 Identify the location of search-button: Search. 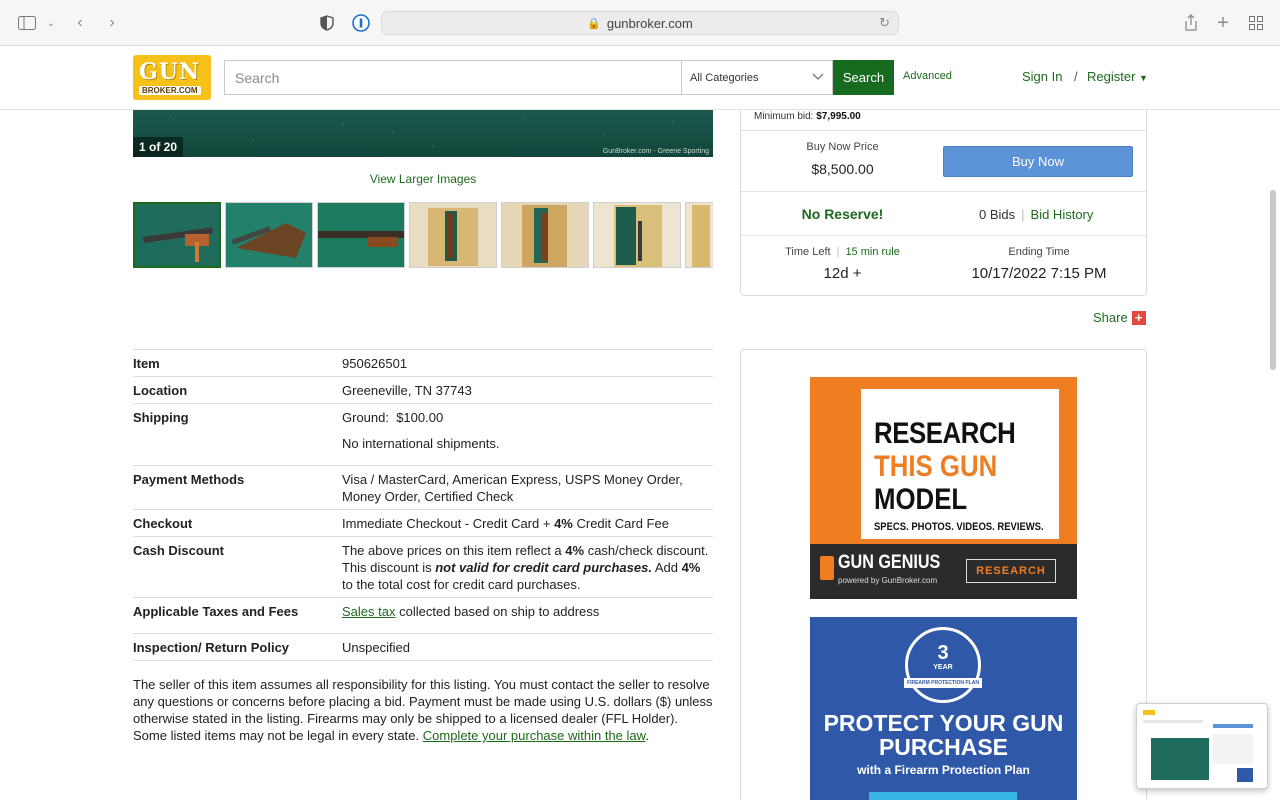
(863, 77).